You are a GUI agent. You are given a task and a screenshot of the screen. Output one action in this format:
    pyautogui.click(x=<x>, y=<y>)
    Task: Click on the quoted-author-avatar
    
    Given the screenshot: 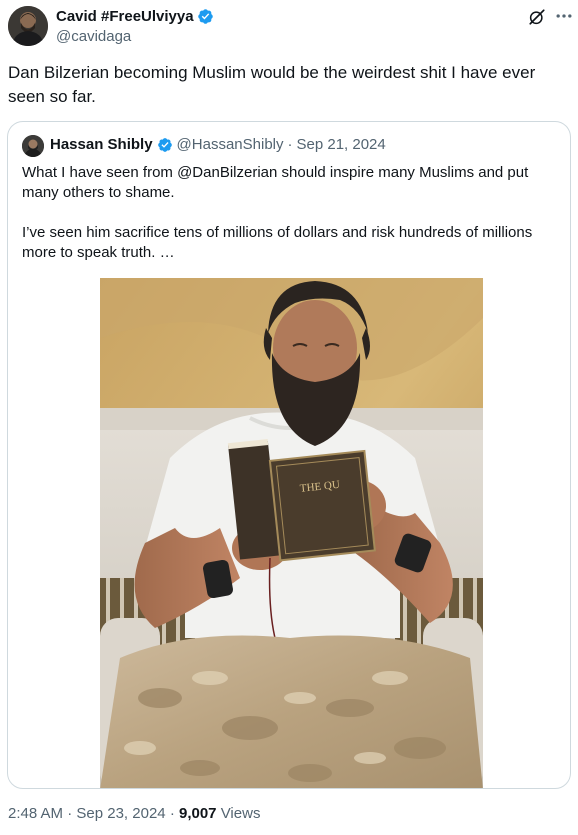 What is the action you would take?
    pyautogui.click(x=33, y=146)
    